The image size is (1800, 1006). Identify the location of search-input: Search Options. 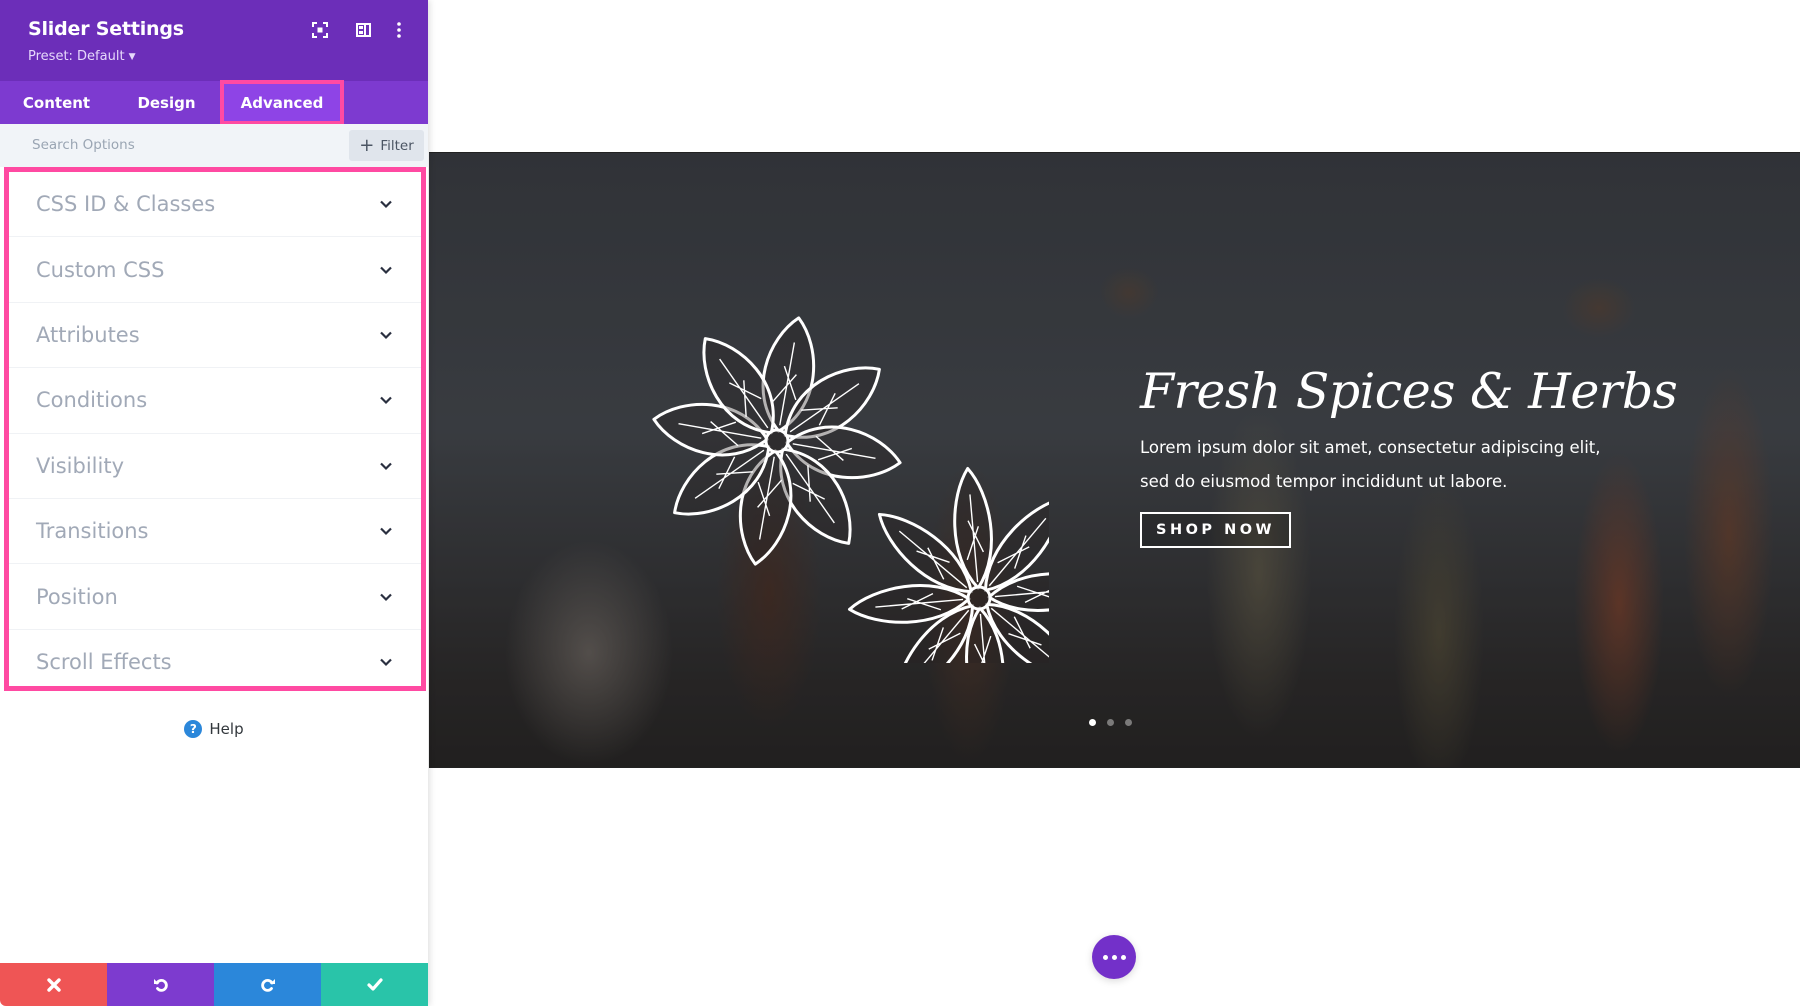
(83, 145).